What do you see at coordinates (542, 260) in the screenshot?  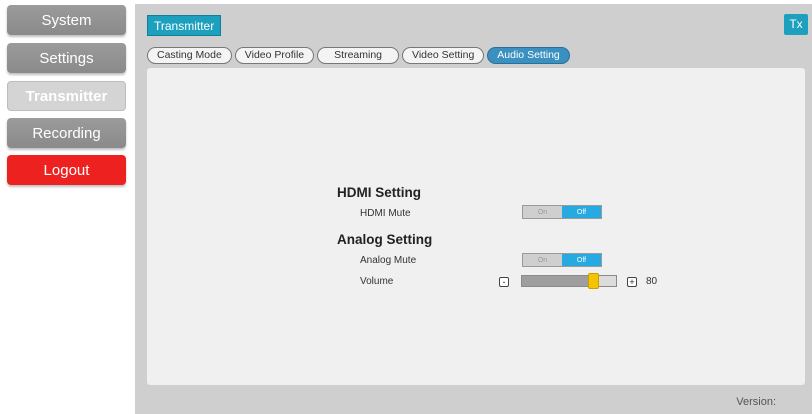 I see `analog-mute-on-option: On` at bounding box center [542, 260].